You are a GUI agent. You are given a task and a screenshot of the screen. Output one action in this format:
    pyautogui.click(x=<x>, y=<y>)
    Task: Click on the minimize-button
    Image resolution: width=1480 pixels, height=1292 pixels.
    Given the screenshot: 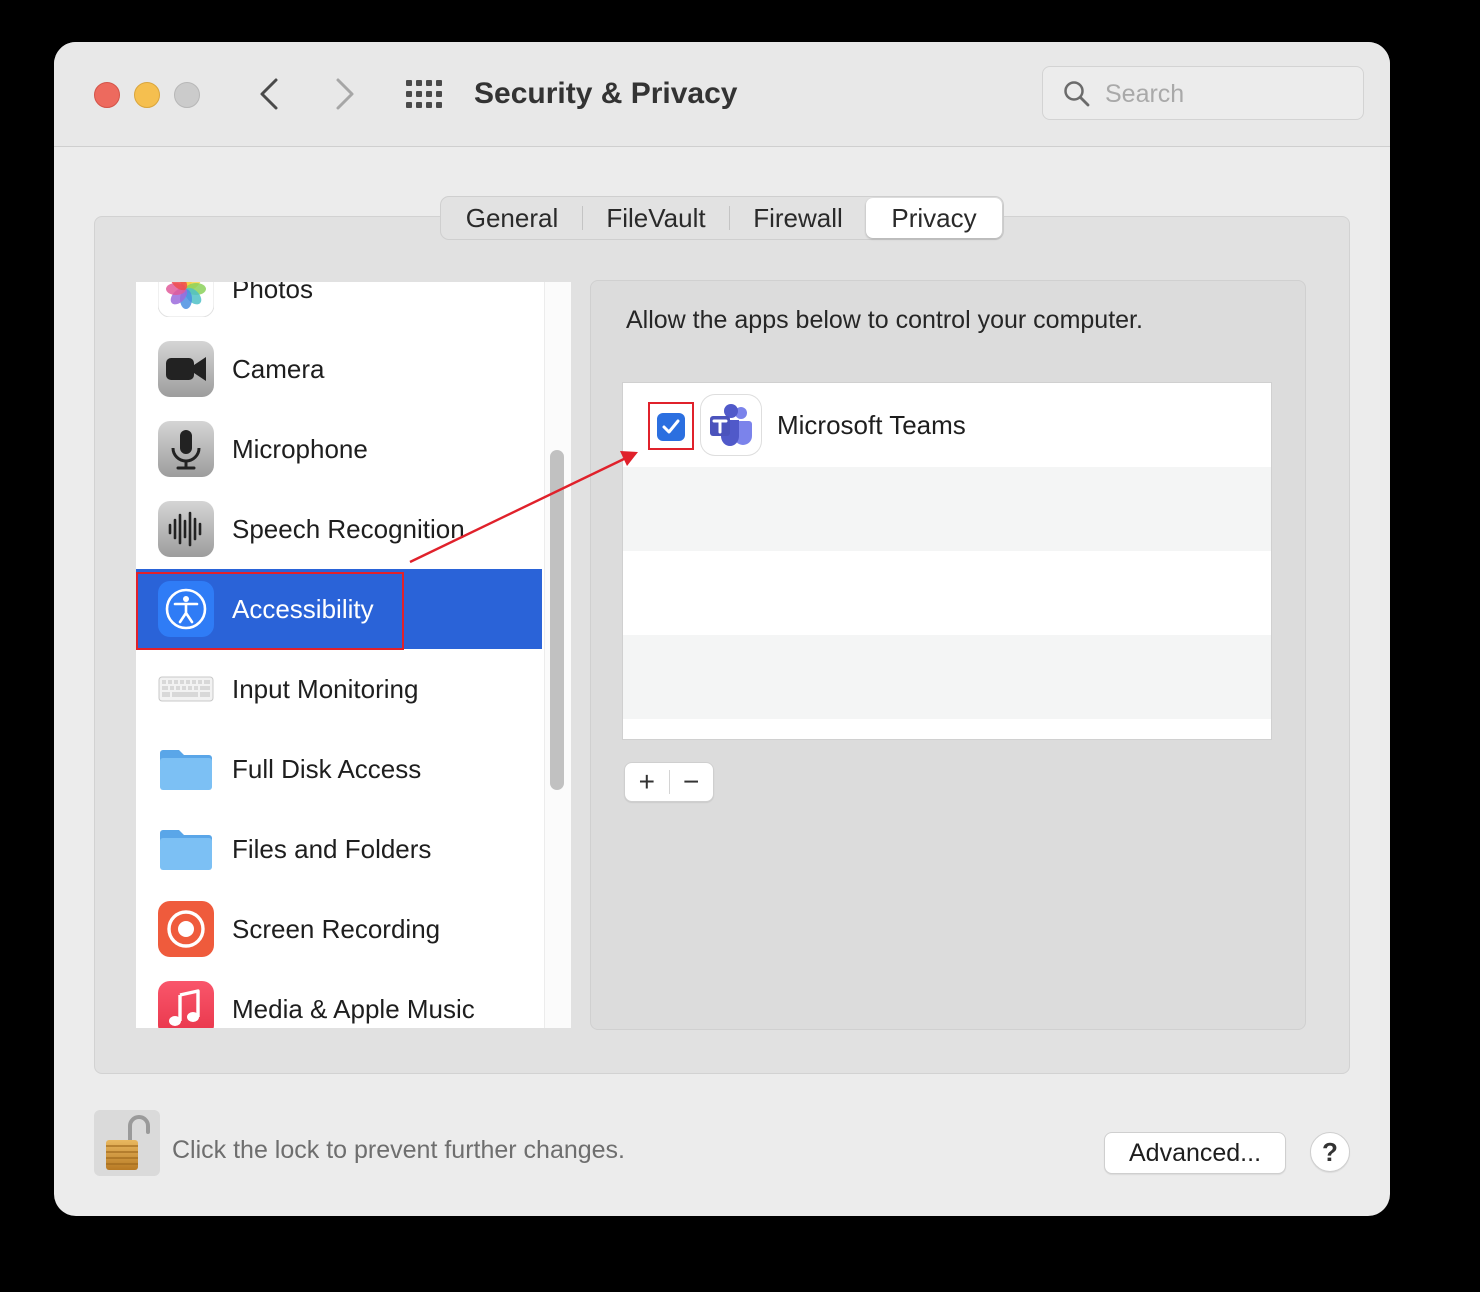 What is the action you would take?
    pyautogui.click(x=147, y=95)
    